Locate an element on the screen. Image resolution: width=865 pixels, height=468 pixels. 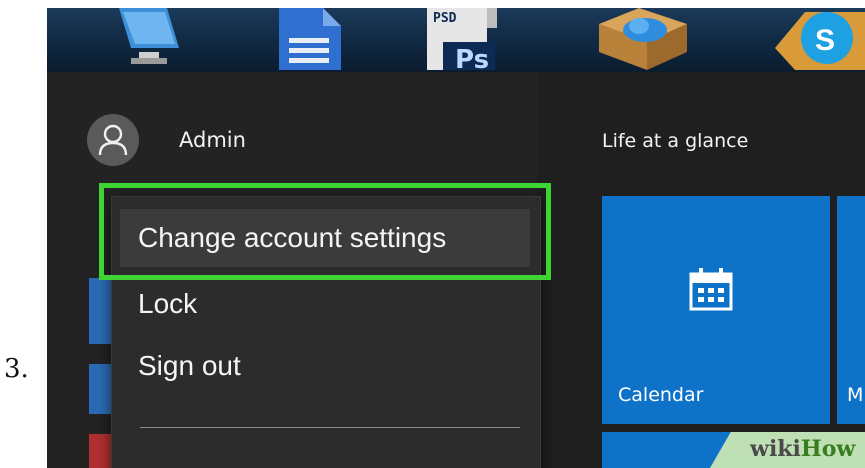
highlight-annotation is located at coordinates (325, 231).